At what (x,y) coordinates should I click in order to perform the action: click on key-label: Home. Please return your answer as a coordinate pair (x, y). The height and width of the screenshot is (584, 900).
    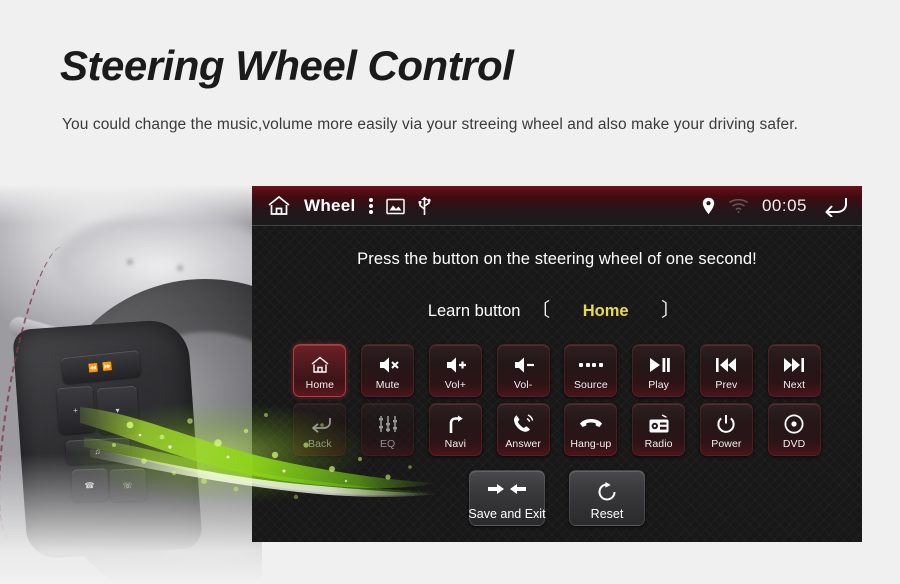
    Looking at the image, I should click on (320, 385).